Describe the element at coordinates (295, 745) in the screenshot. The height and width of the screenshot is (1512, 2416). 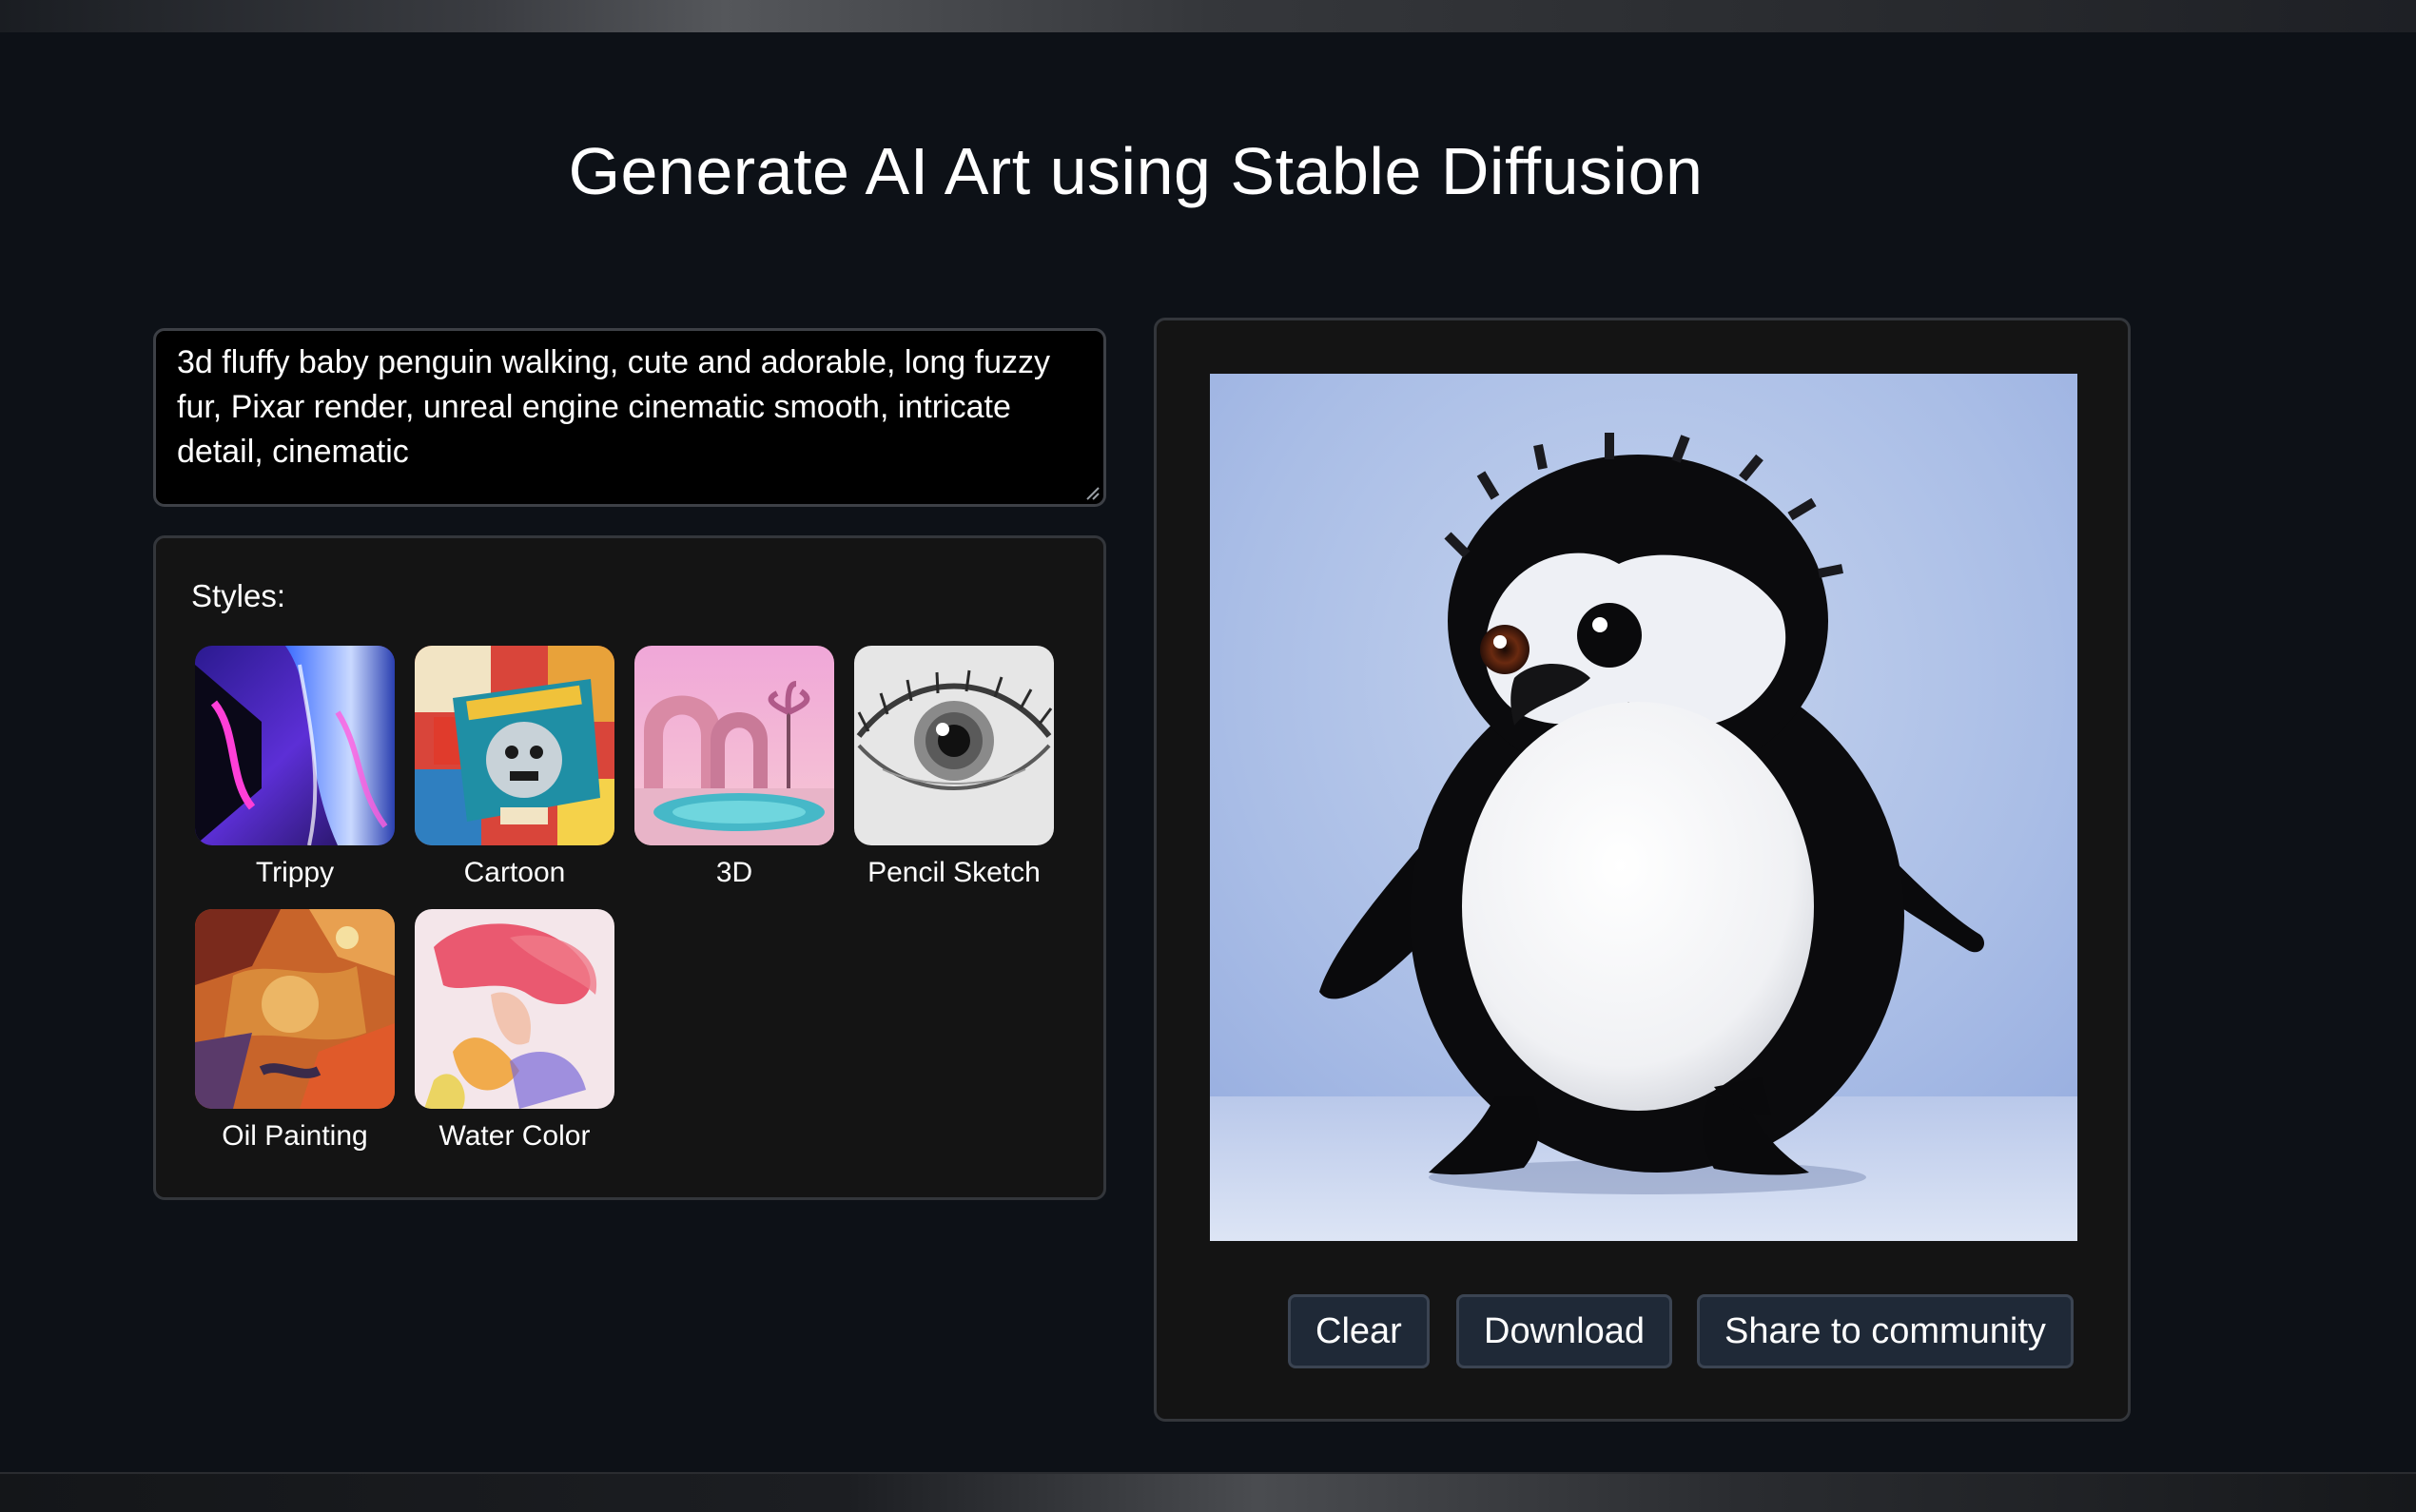
I see `trippy-thumbnail` at that location.